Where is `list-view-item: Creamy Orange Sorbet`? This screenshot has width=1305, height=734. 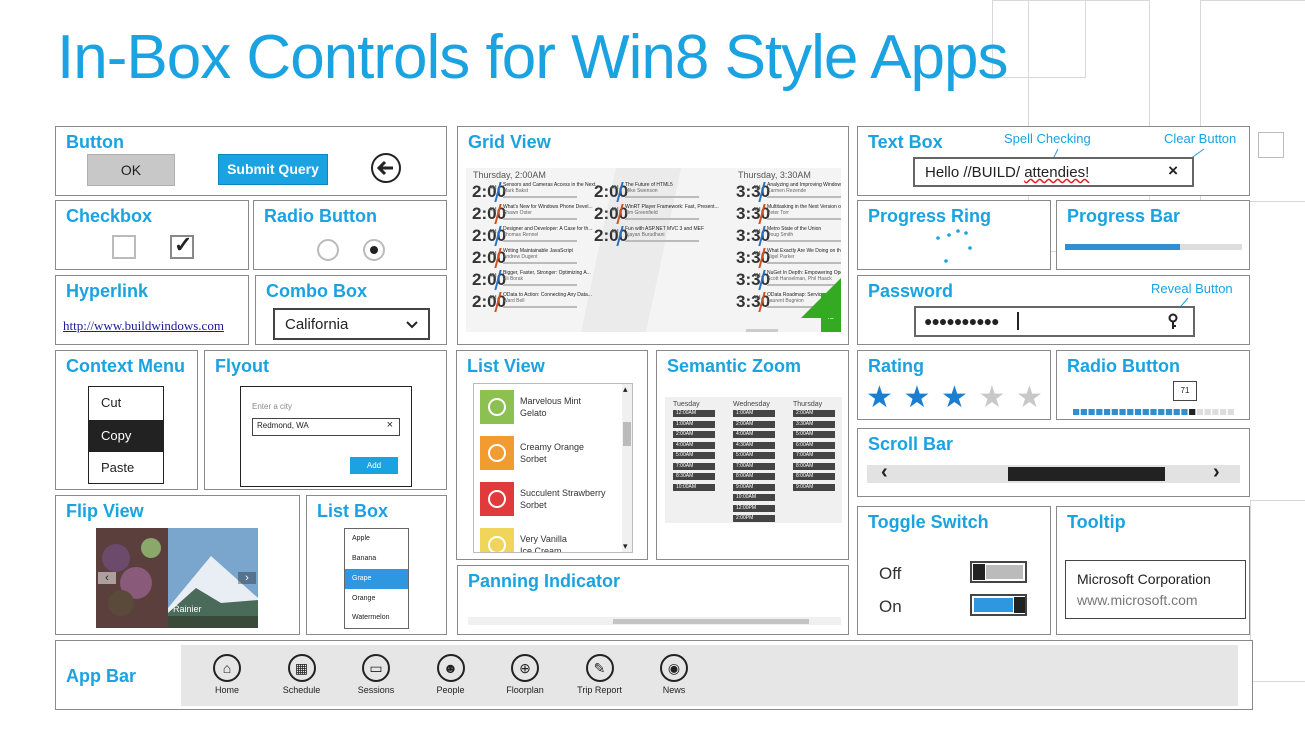 list-view-item: Creamy Orange Sorbet is located at coordinates (550, 454).